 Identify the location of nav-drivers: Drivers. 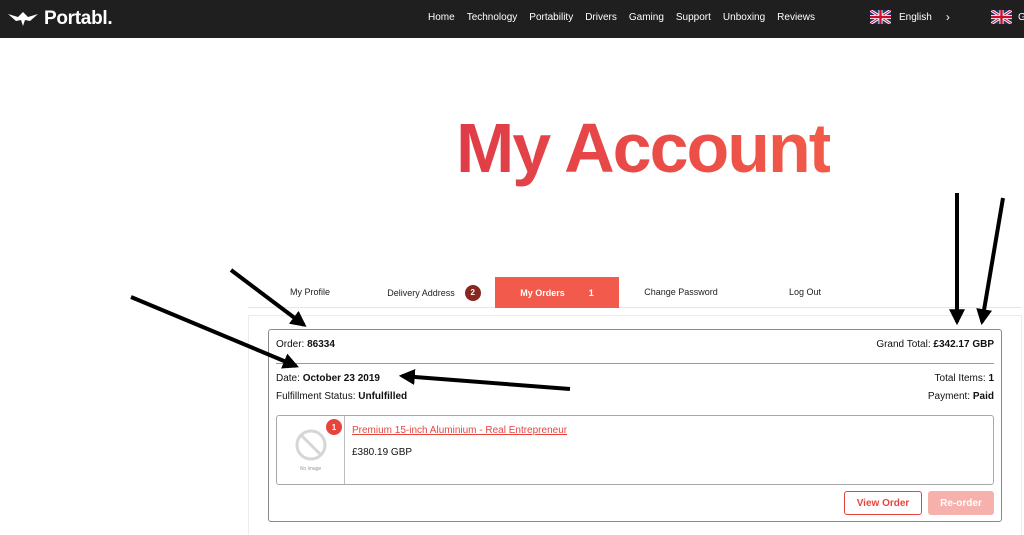
(601, 17).